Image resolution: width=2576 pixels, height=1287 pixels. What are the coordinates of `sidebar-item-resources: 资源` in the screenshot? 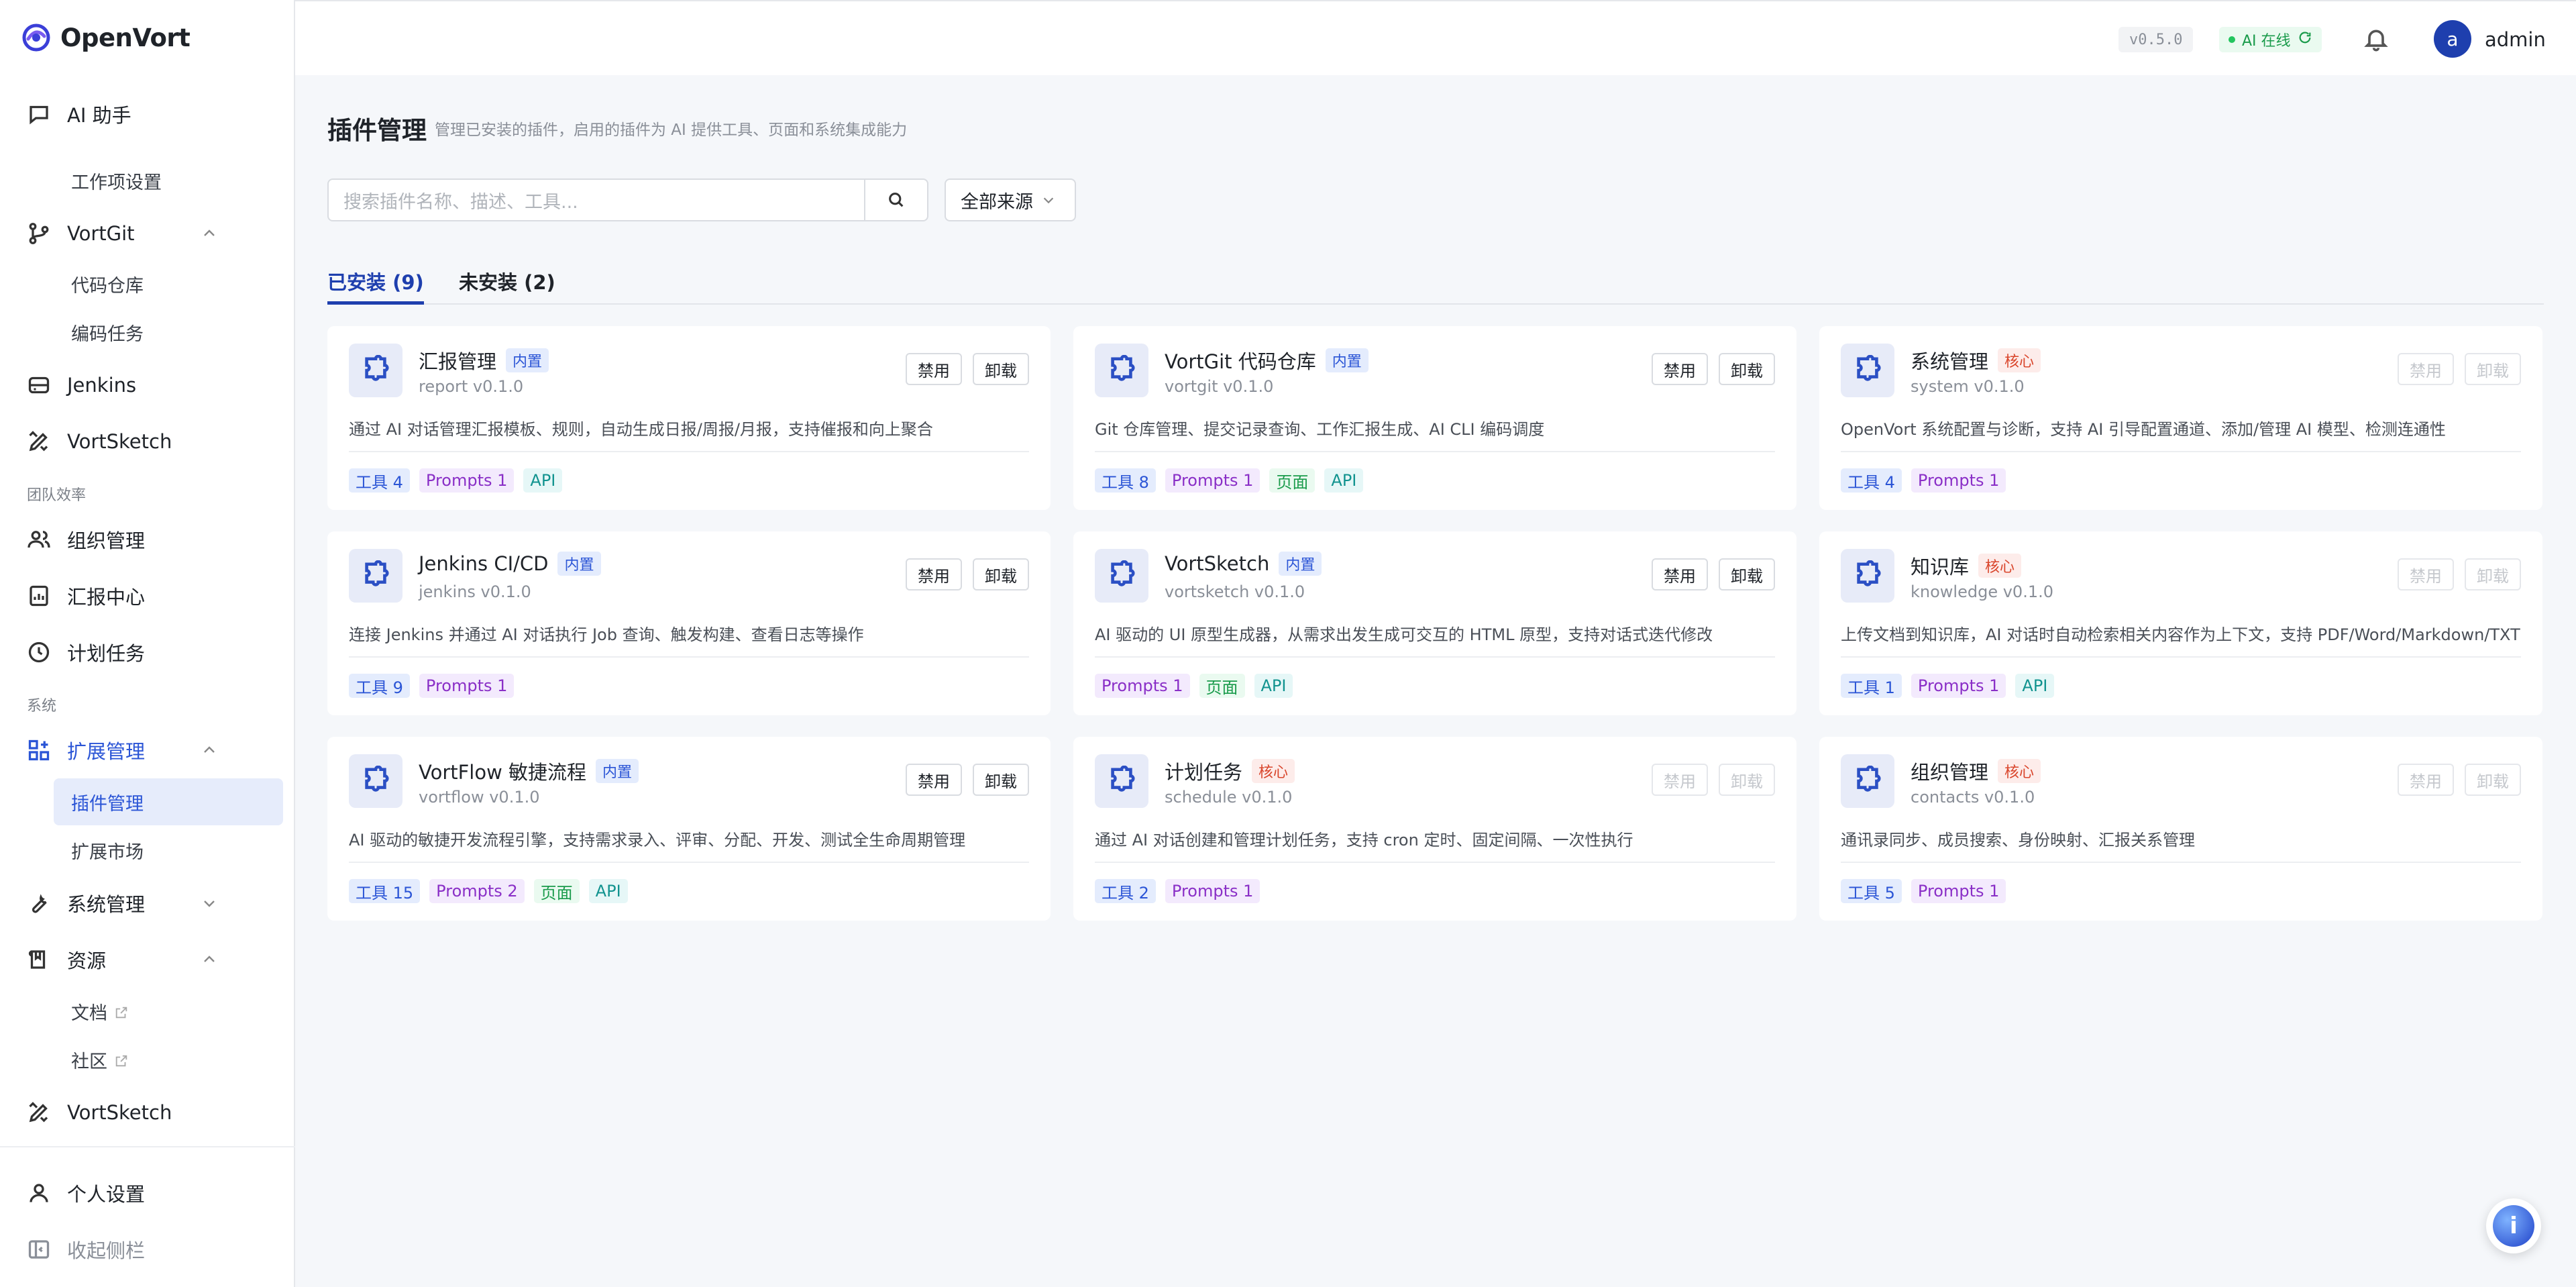 It's located at (66, 959).